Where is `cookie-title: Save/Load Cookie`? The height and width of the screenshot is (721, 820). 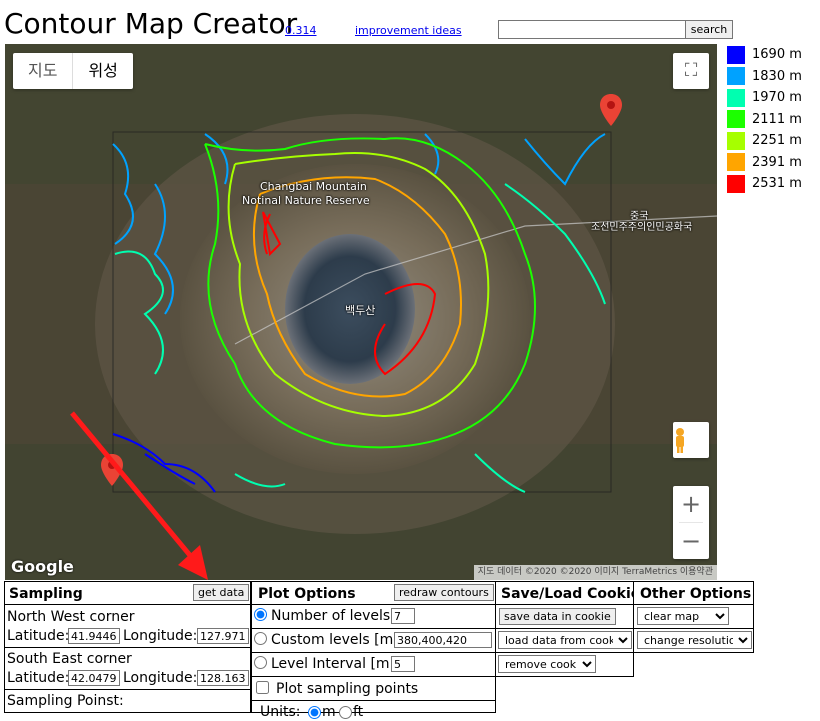
cookie-title: Save/Load Cookie is located at coordinates (571, 594).